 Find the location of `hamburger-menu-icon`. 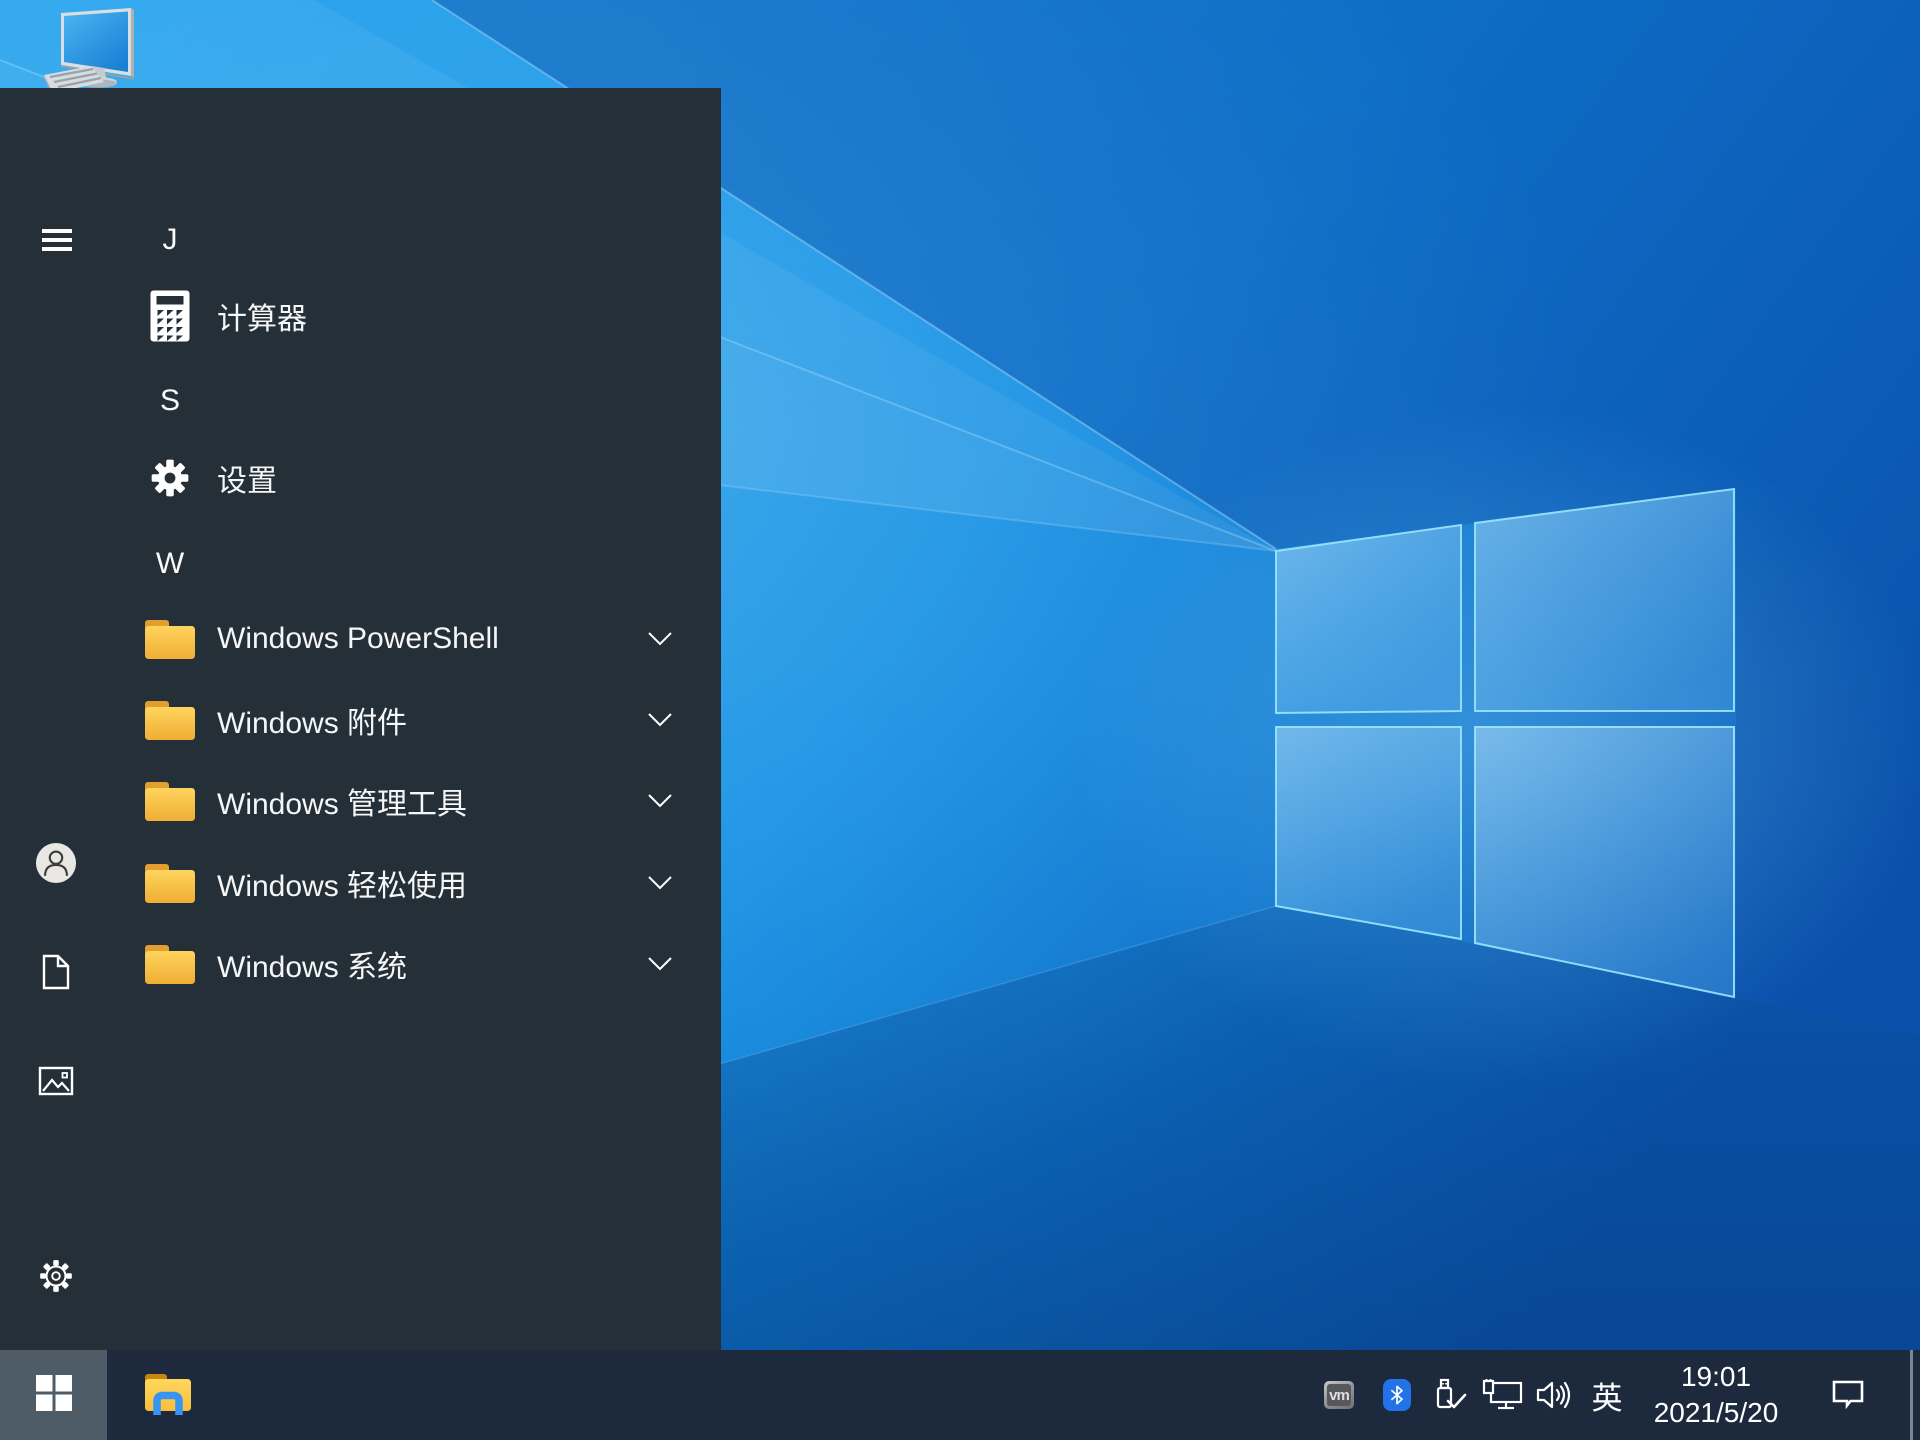

hamburger-menu-icon is located at coordinates (57, 240).